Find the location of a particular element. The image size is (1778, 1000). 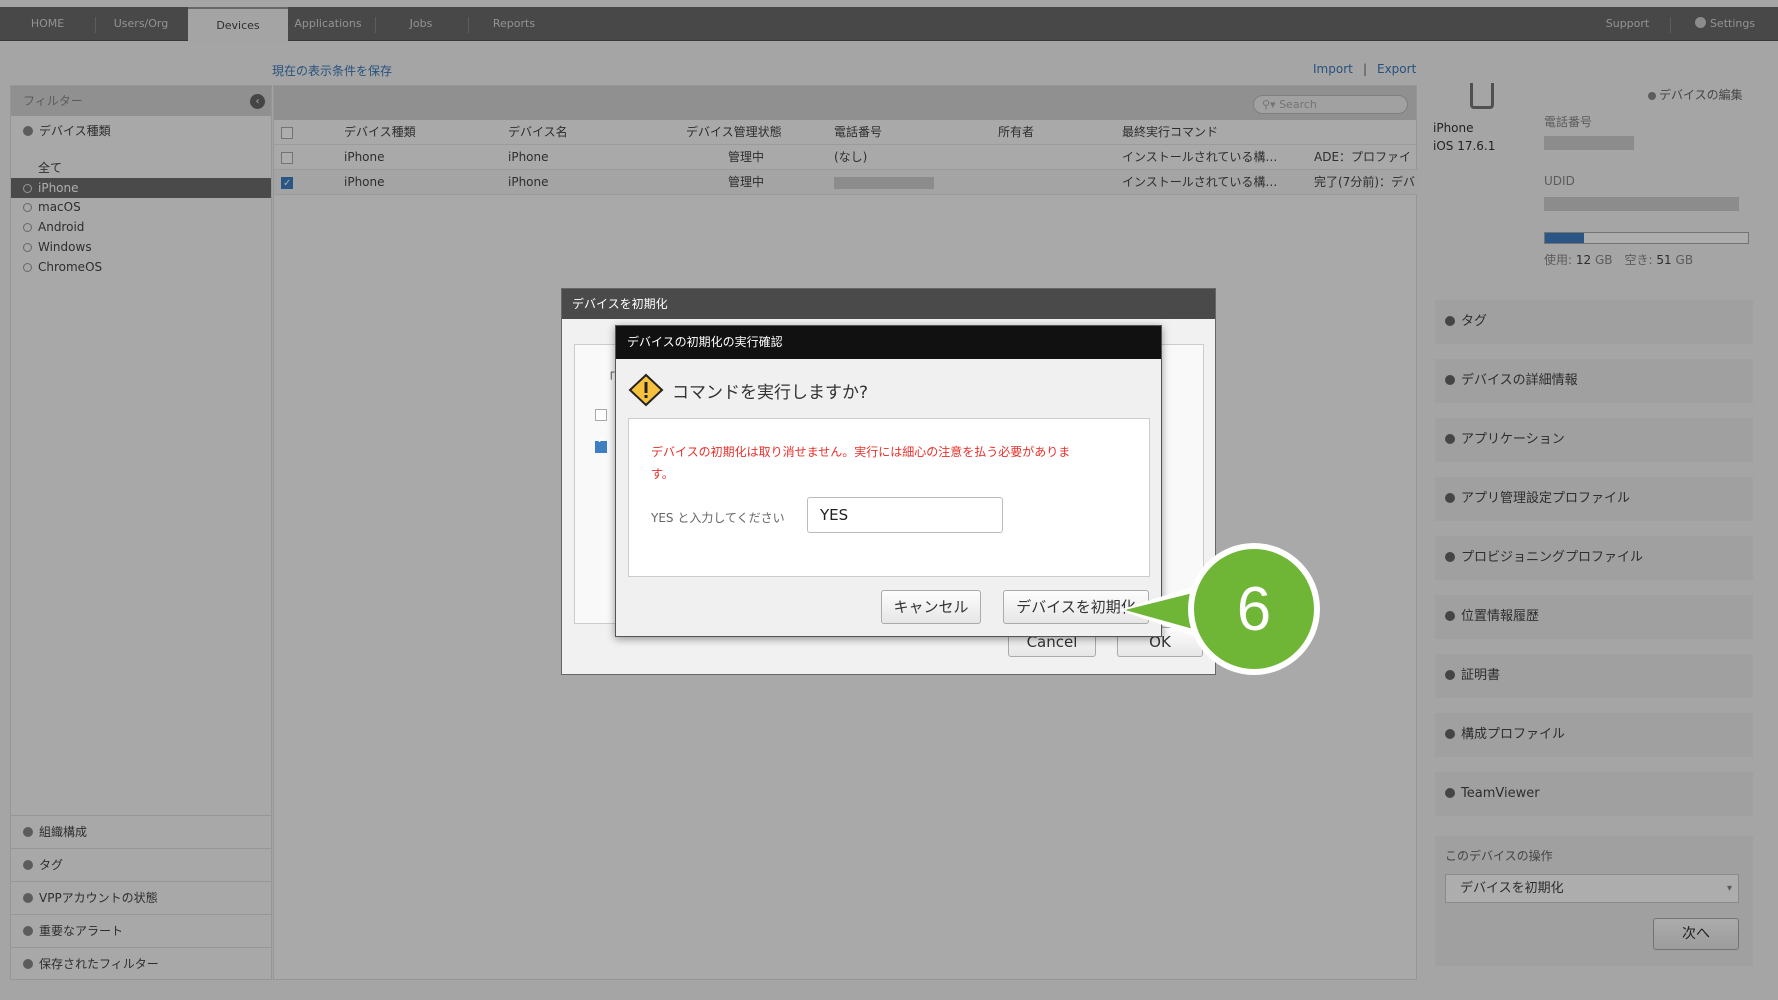

reset-dialog-title: デバイスを初期化 is located at coordinates (888, 304).